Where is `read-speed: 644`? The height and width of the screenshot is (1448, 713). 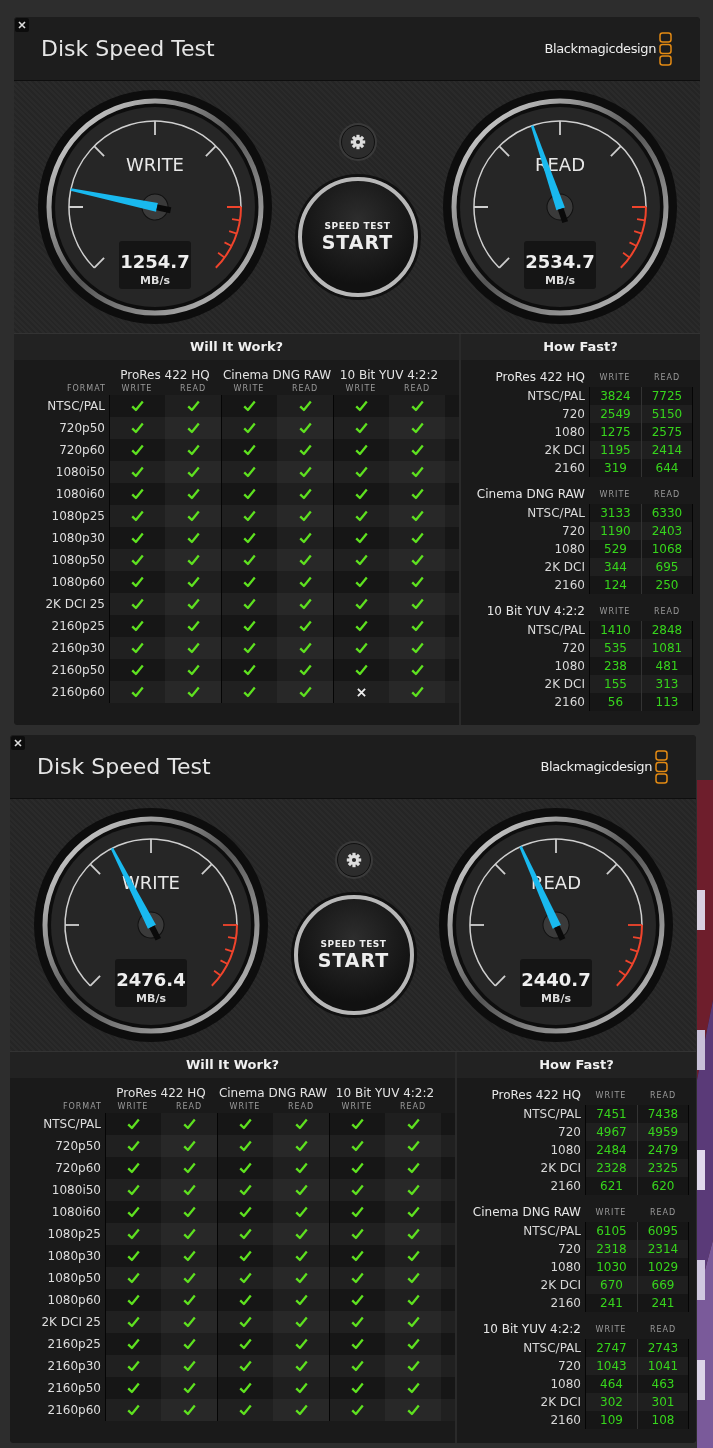 read-speed: 644 is located at coordinates (667, 468).